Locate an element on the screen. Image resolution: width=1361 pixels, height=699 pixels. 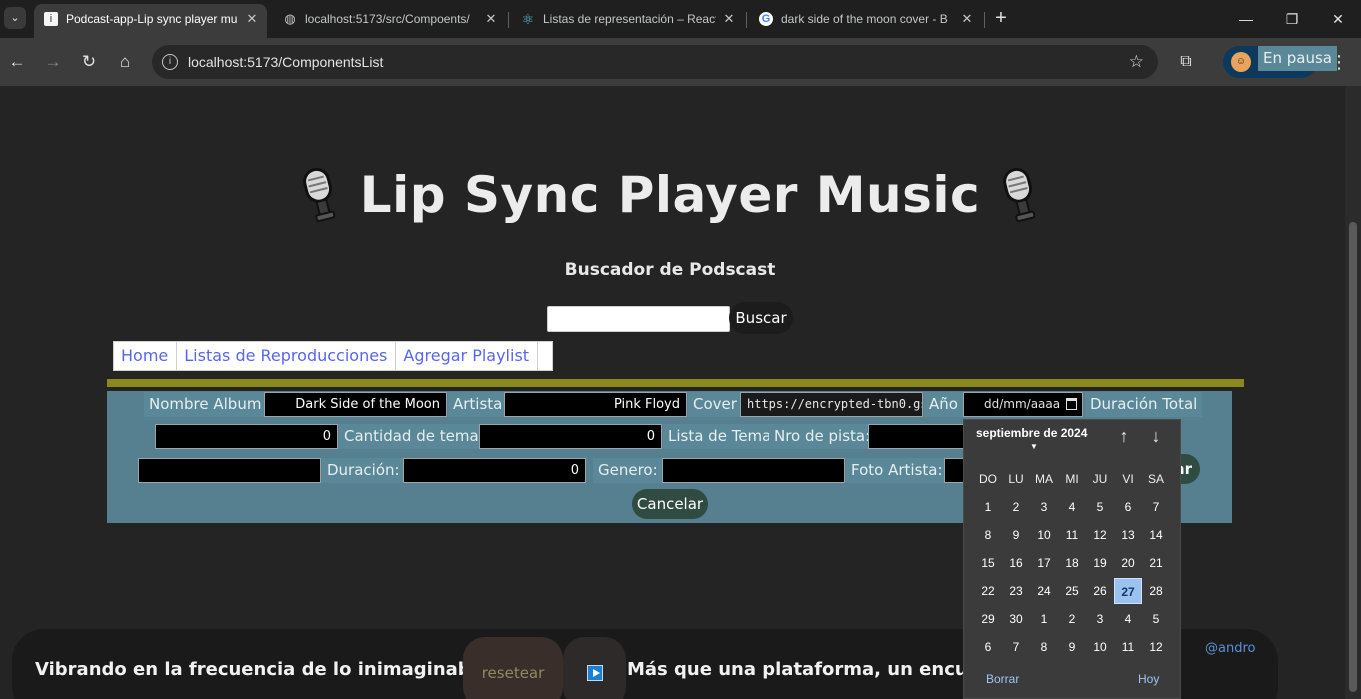
calendar-day: 26 is located at coordinates (1100, 591).